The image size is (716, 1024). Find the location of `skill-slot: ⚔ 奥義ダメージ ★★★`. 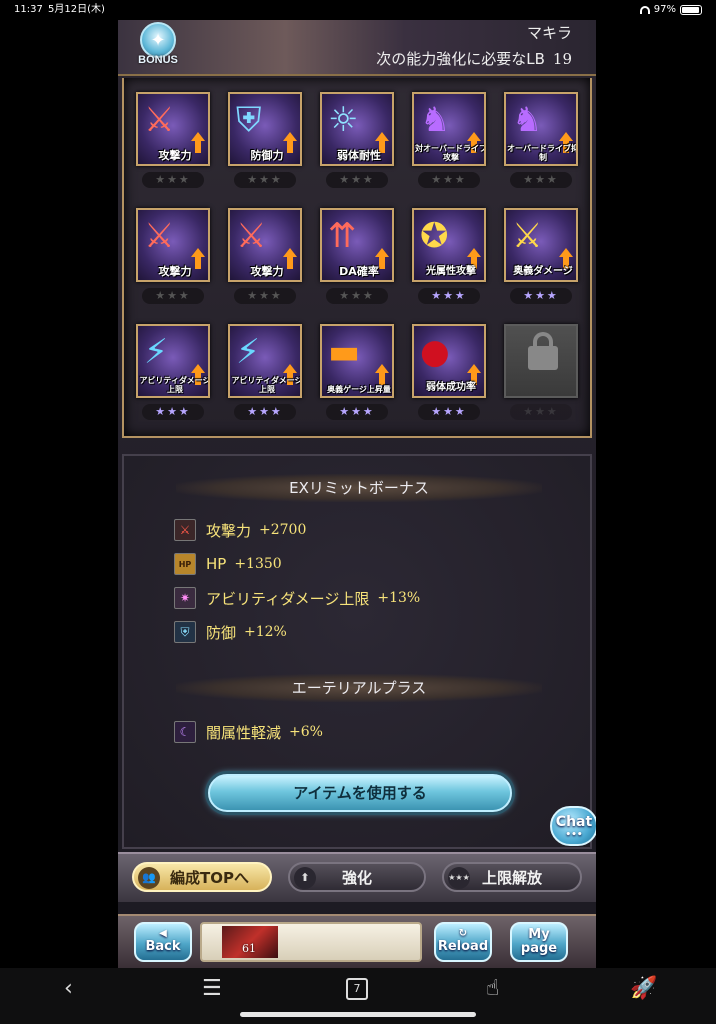

skill-slot: ⚔ 奥義ダメージ ★★★ is located at coordinates (541, 260).